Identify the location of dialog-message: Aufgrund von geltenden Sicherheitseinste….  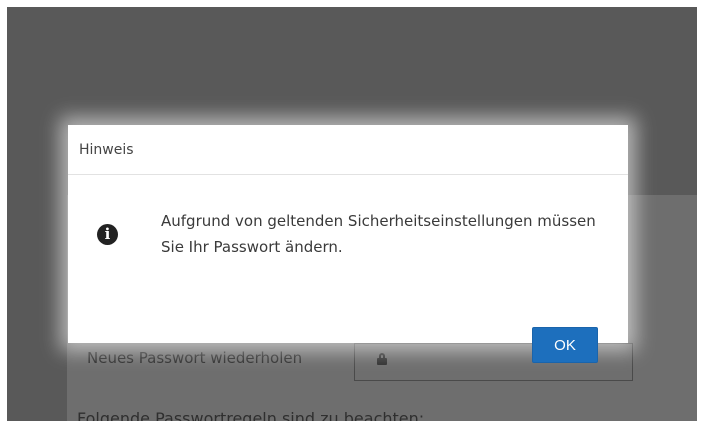
(378, 234).